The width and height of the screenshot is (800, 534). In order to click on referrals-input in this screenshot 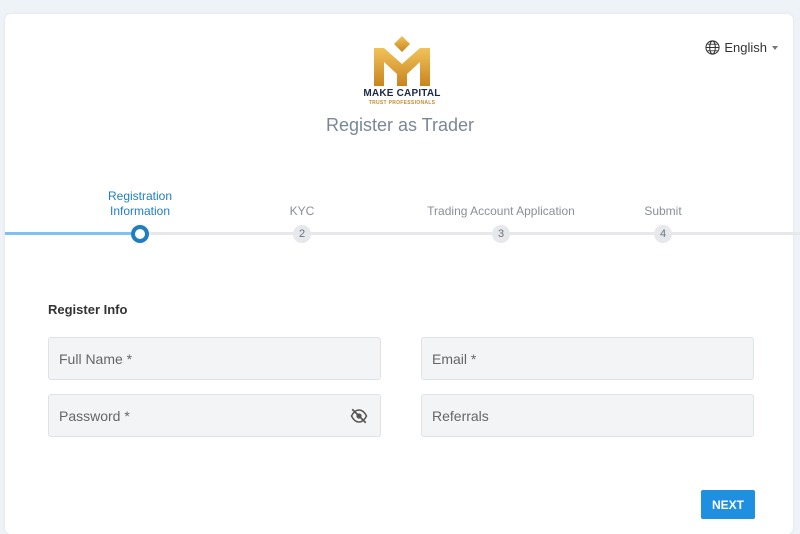, I will do `click(587, 415)`.